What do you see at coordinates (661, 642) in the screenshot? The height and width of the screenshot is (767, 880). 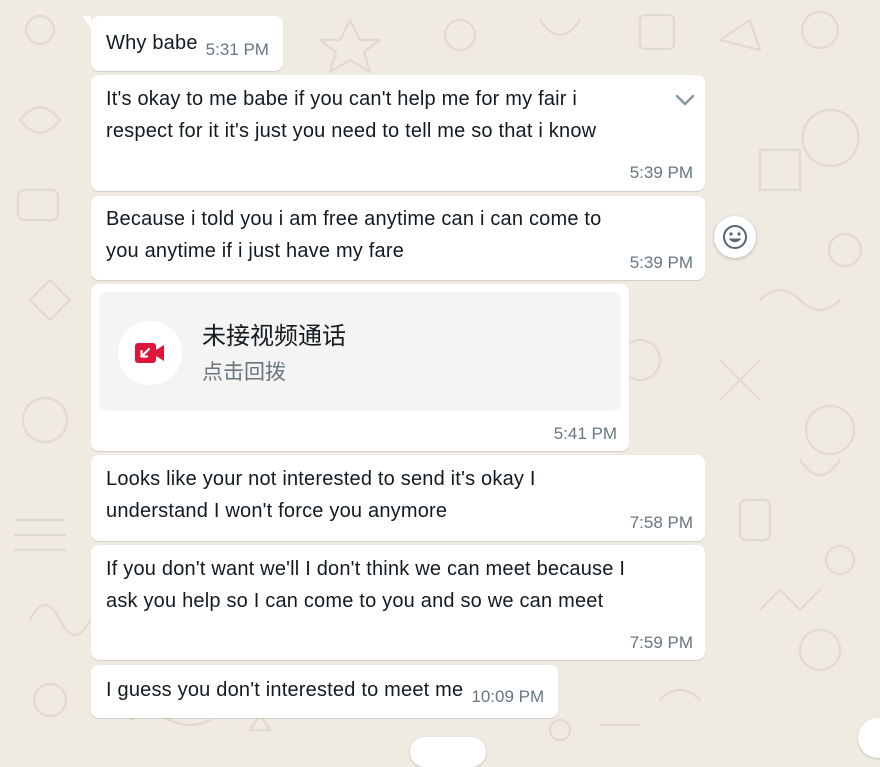 I see `message-timestamp: 7:59 PM` at bounding box center [661, 642].